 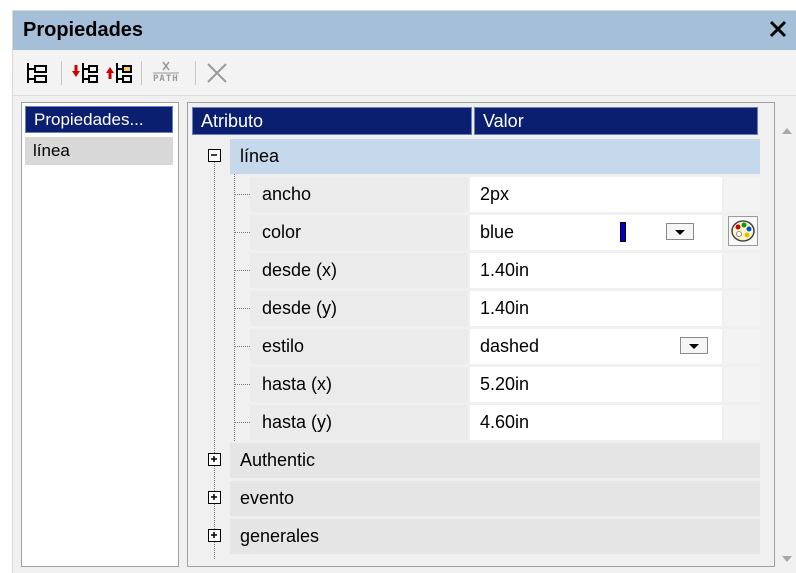 What do you see at coordinates (787, 559) in the screenshot?
I see `scroll-down-icon` at bounding box center [787, 559].